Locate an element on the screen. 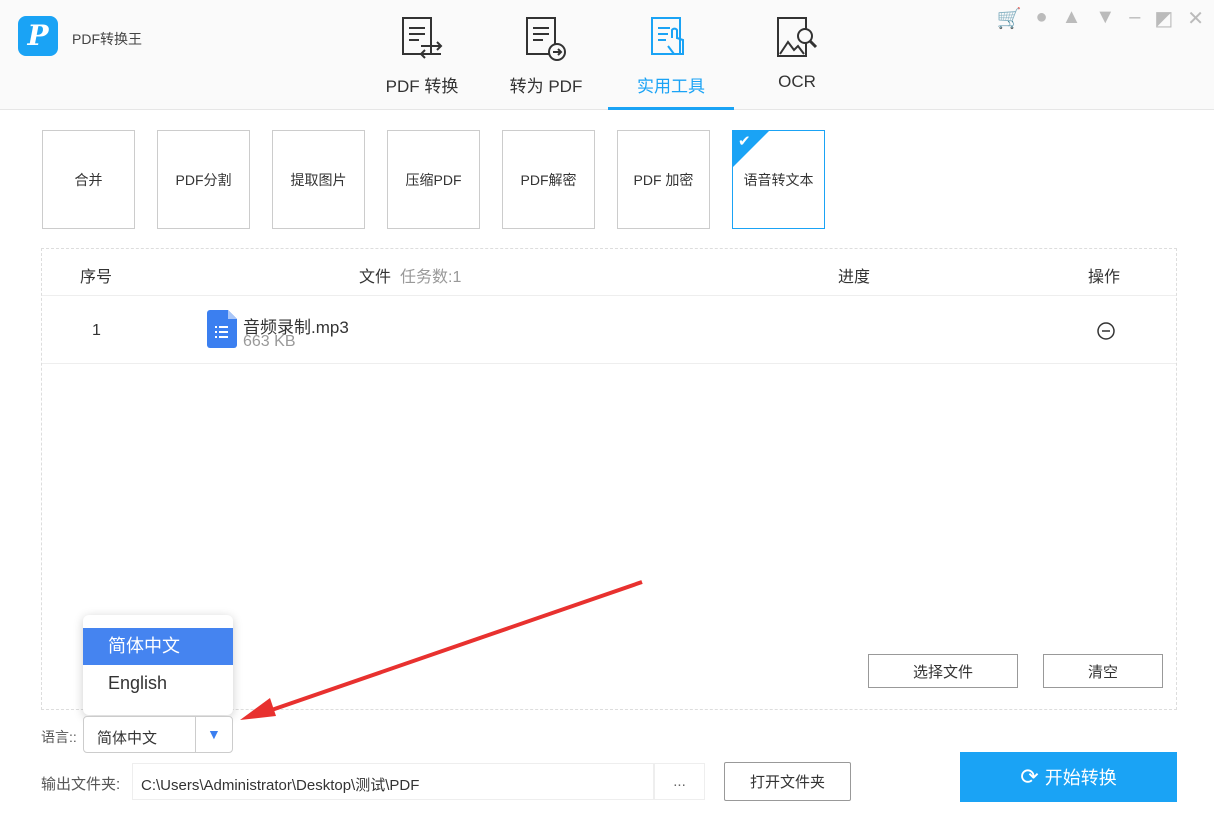  tool-extract-images: 提取图片 is located at coordinates (318, 179).